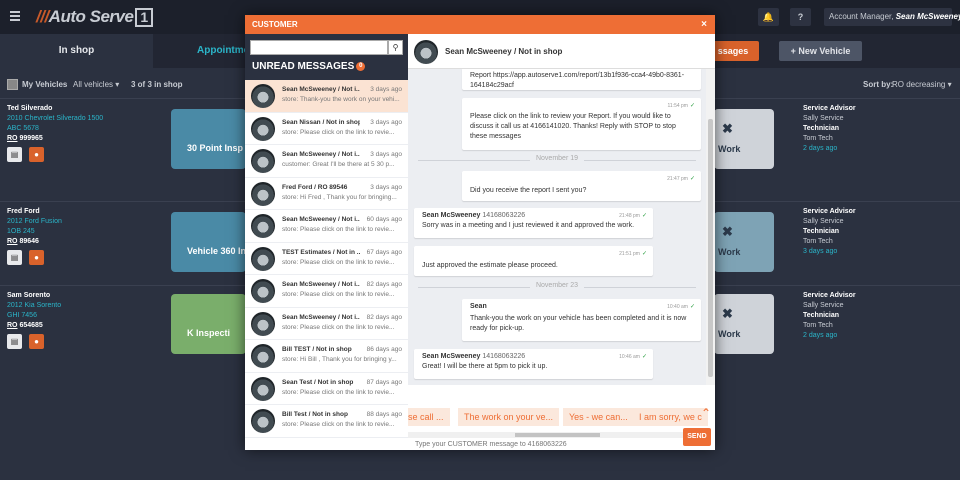  Describe the element at coordinates (96, 84) in the screenshot. I see `vehicle-filter-dropdown: All vehicles ▾` at that location.